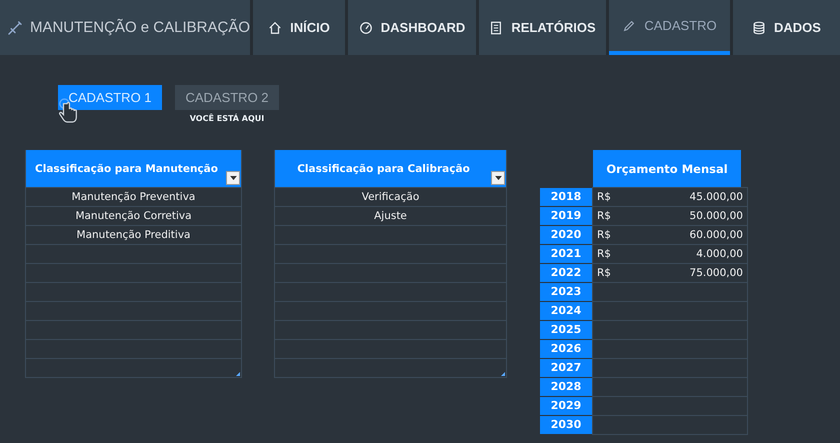 The image size is (840, 443). Describe the element at coordinates (759, 27) in the screenshot. I see `database-icon` at that location.